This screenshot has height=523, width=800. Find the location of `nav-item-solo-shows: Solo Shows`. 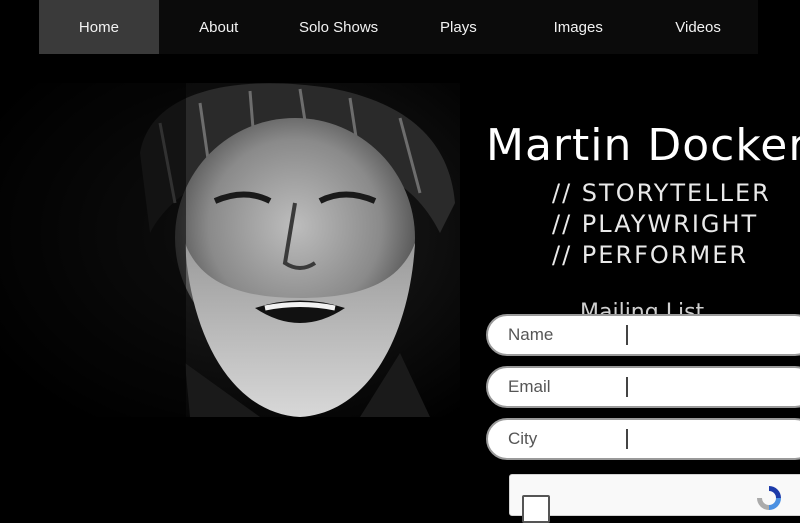

nav-item-solo-shows: Solo Shows is located at coordinates (339, 27).